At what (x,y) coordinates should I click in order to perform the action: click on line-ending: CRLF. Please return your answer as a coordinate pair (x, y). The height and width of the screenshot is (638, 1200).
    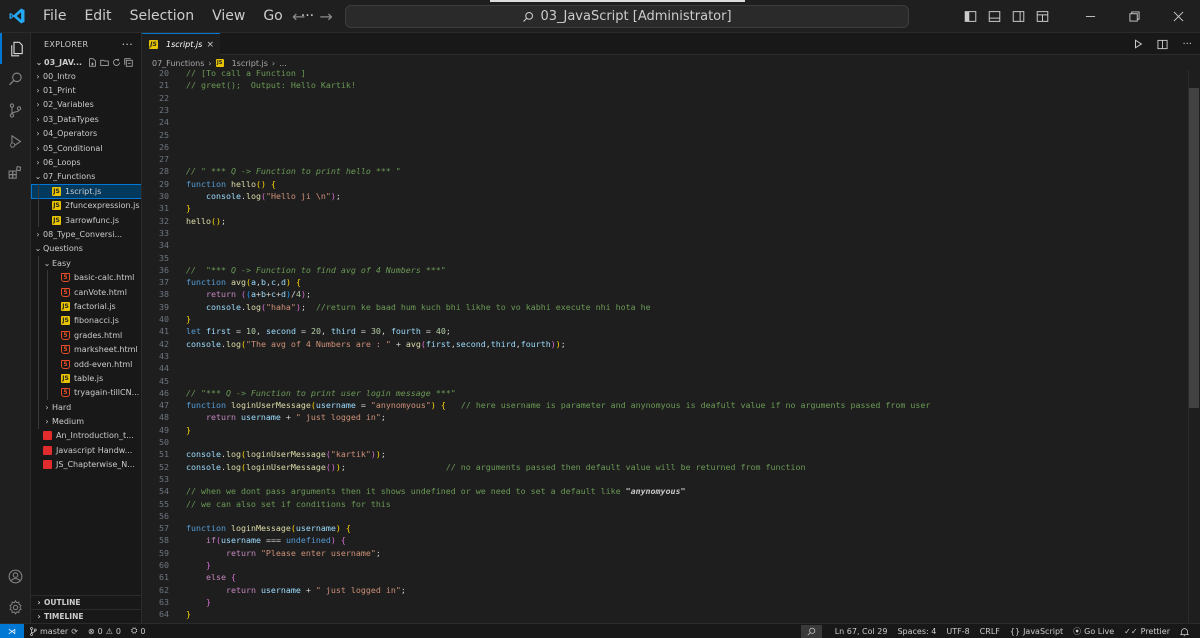
    Looking at the image, I should click on (990, 631).